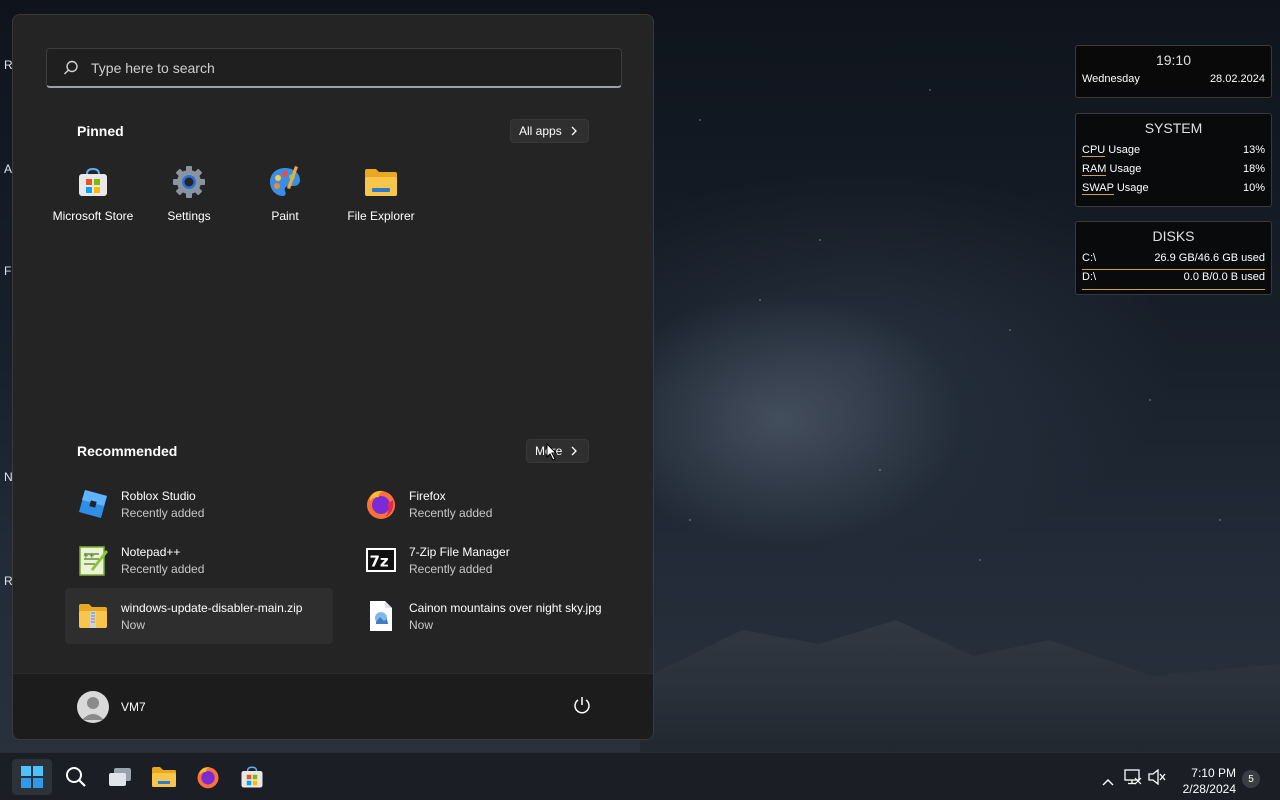  Describe the element at coordinates (487, 504) in the screenshot. I see `recommended-item-firefox: Firefox Recently added` at that location.